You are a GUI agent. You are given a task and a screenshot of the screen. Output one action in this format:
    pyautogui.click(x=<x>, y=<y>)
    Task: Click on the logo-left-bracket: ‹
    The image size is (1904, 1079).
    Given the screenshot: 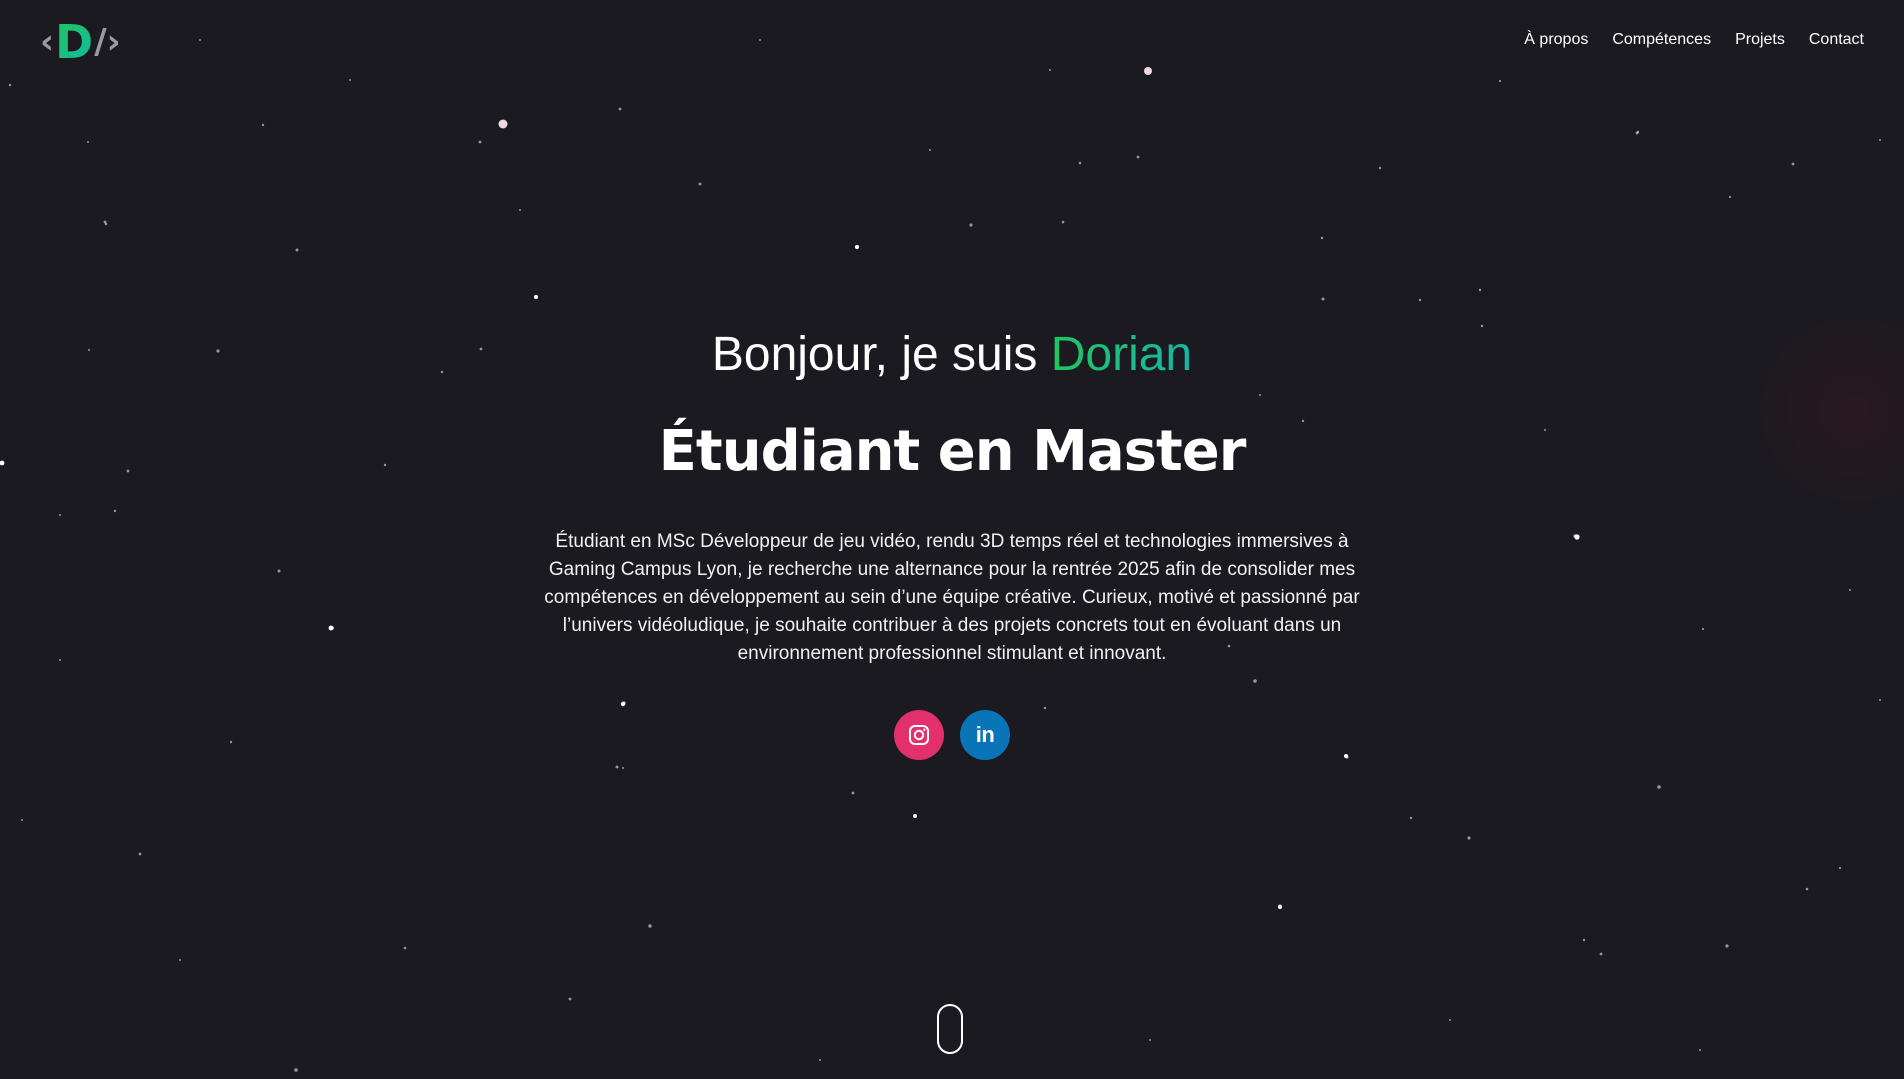 What is the action you would take?
    pyautogui.click(x=47, y=42)
    